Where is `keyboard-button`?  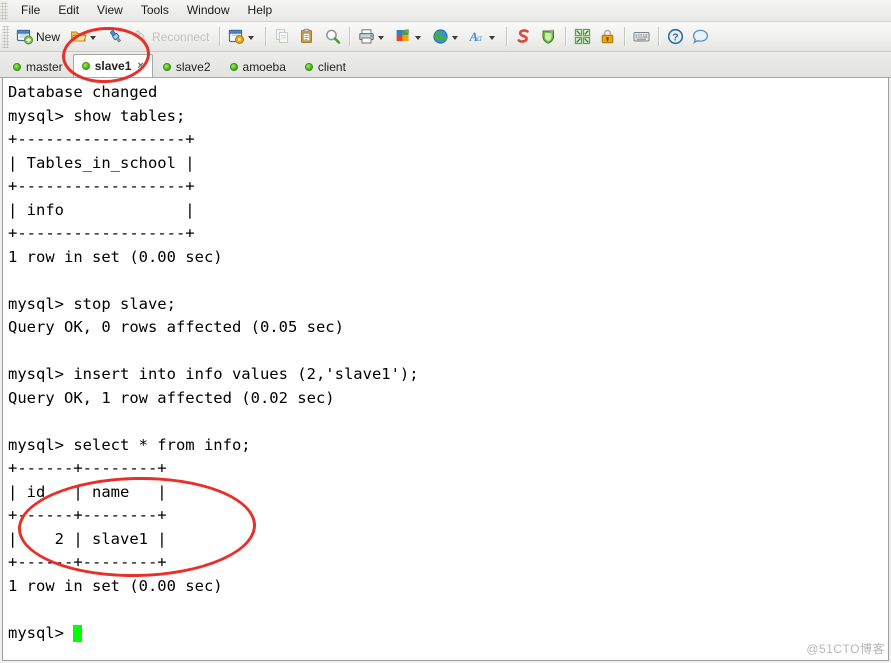 keyboard-button is located at coordinates (641, 36).